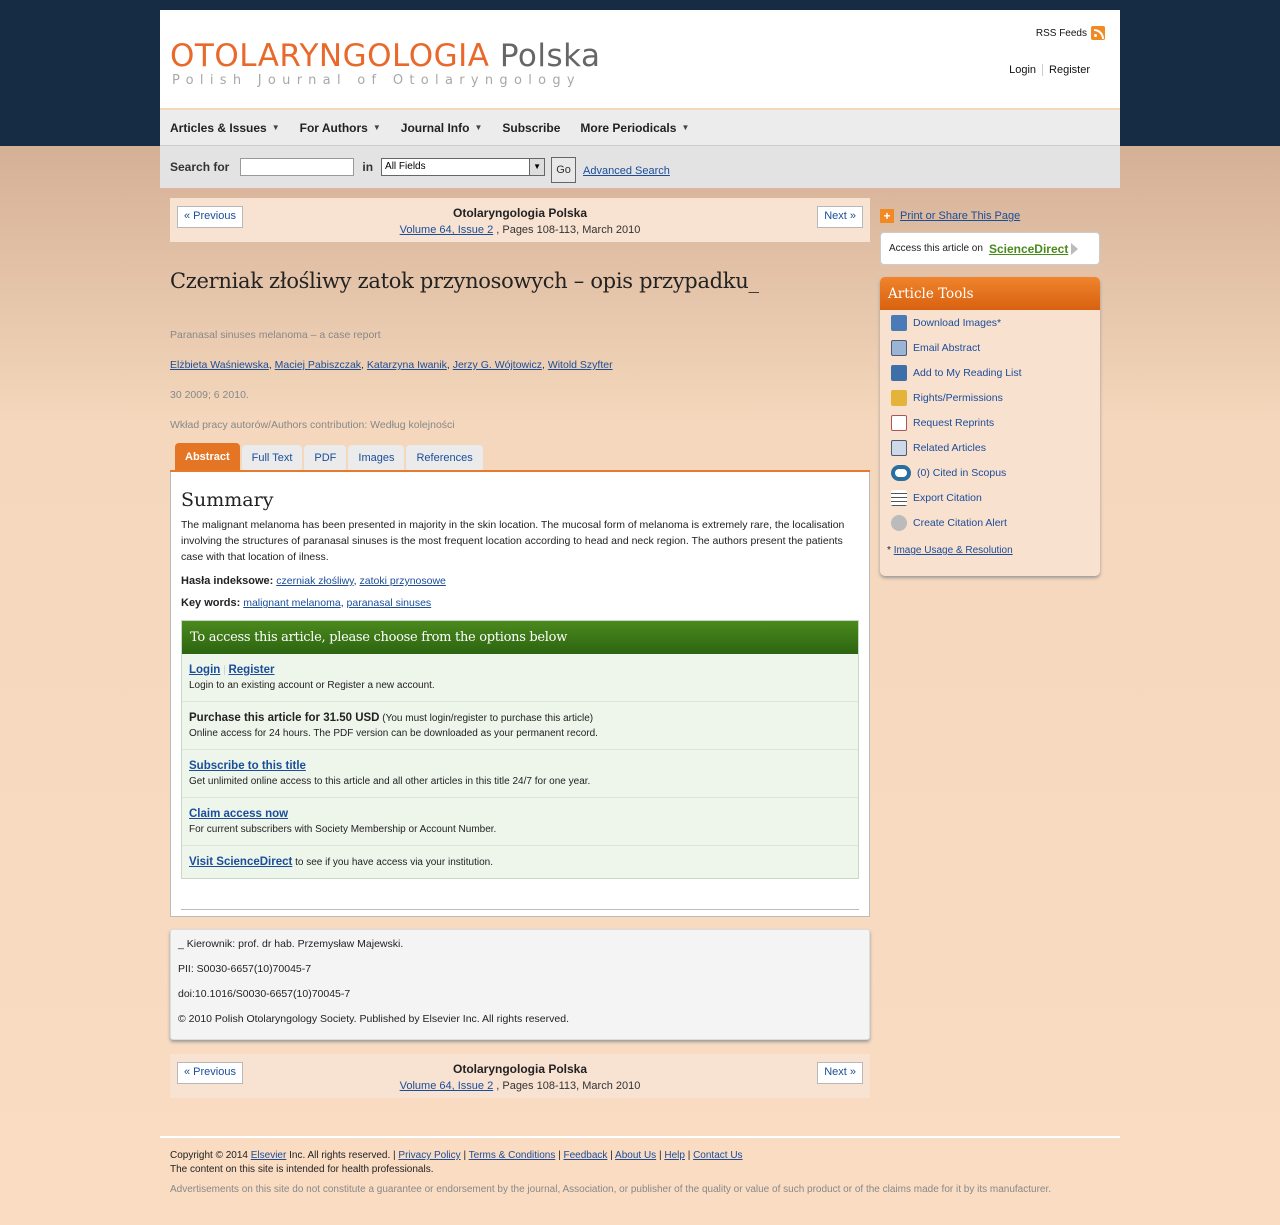  What do you see at coordinates (269, 1155) in the screenshot?
I see `elsevier-link: Elsevier` at bounding box center [269, 1155].